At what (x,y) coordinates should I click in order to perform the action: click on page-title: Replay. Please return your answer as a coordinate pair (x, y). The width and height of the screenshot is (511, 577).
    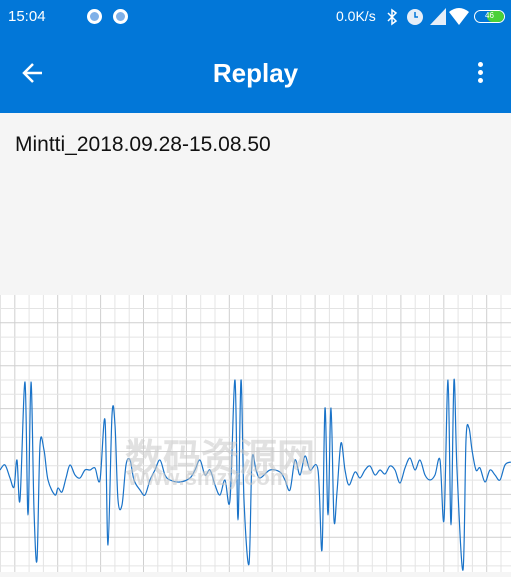
    Looking at the image, I should click on (255, 73).